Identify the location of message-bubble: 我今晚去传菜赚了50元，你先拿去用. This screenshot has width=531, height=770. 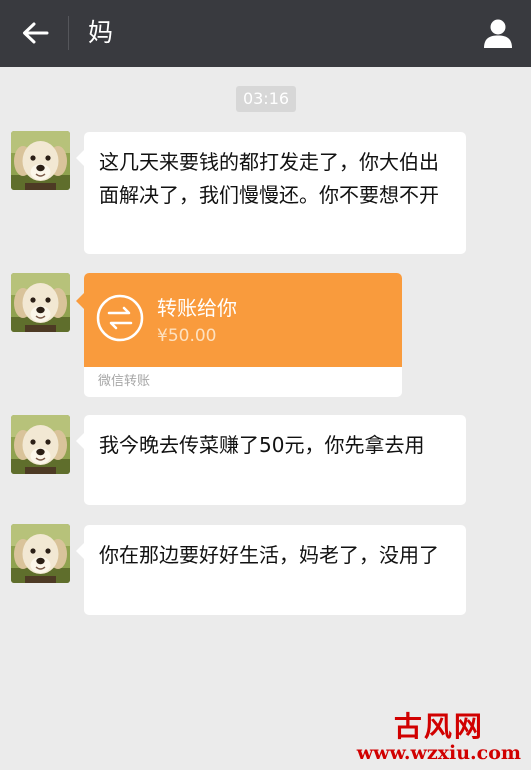
(271, 460).